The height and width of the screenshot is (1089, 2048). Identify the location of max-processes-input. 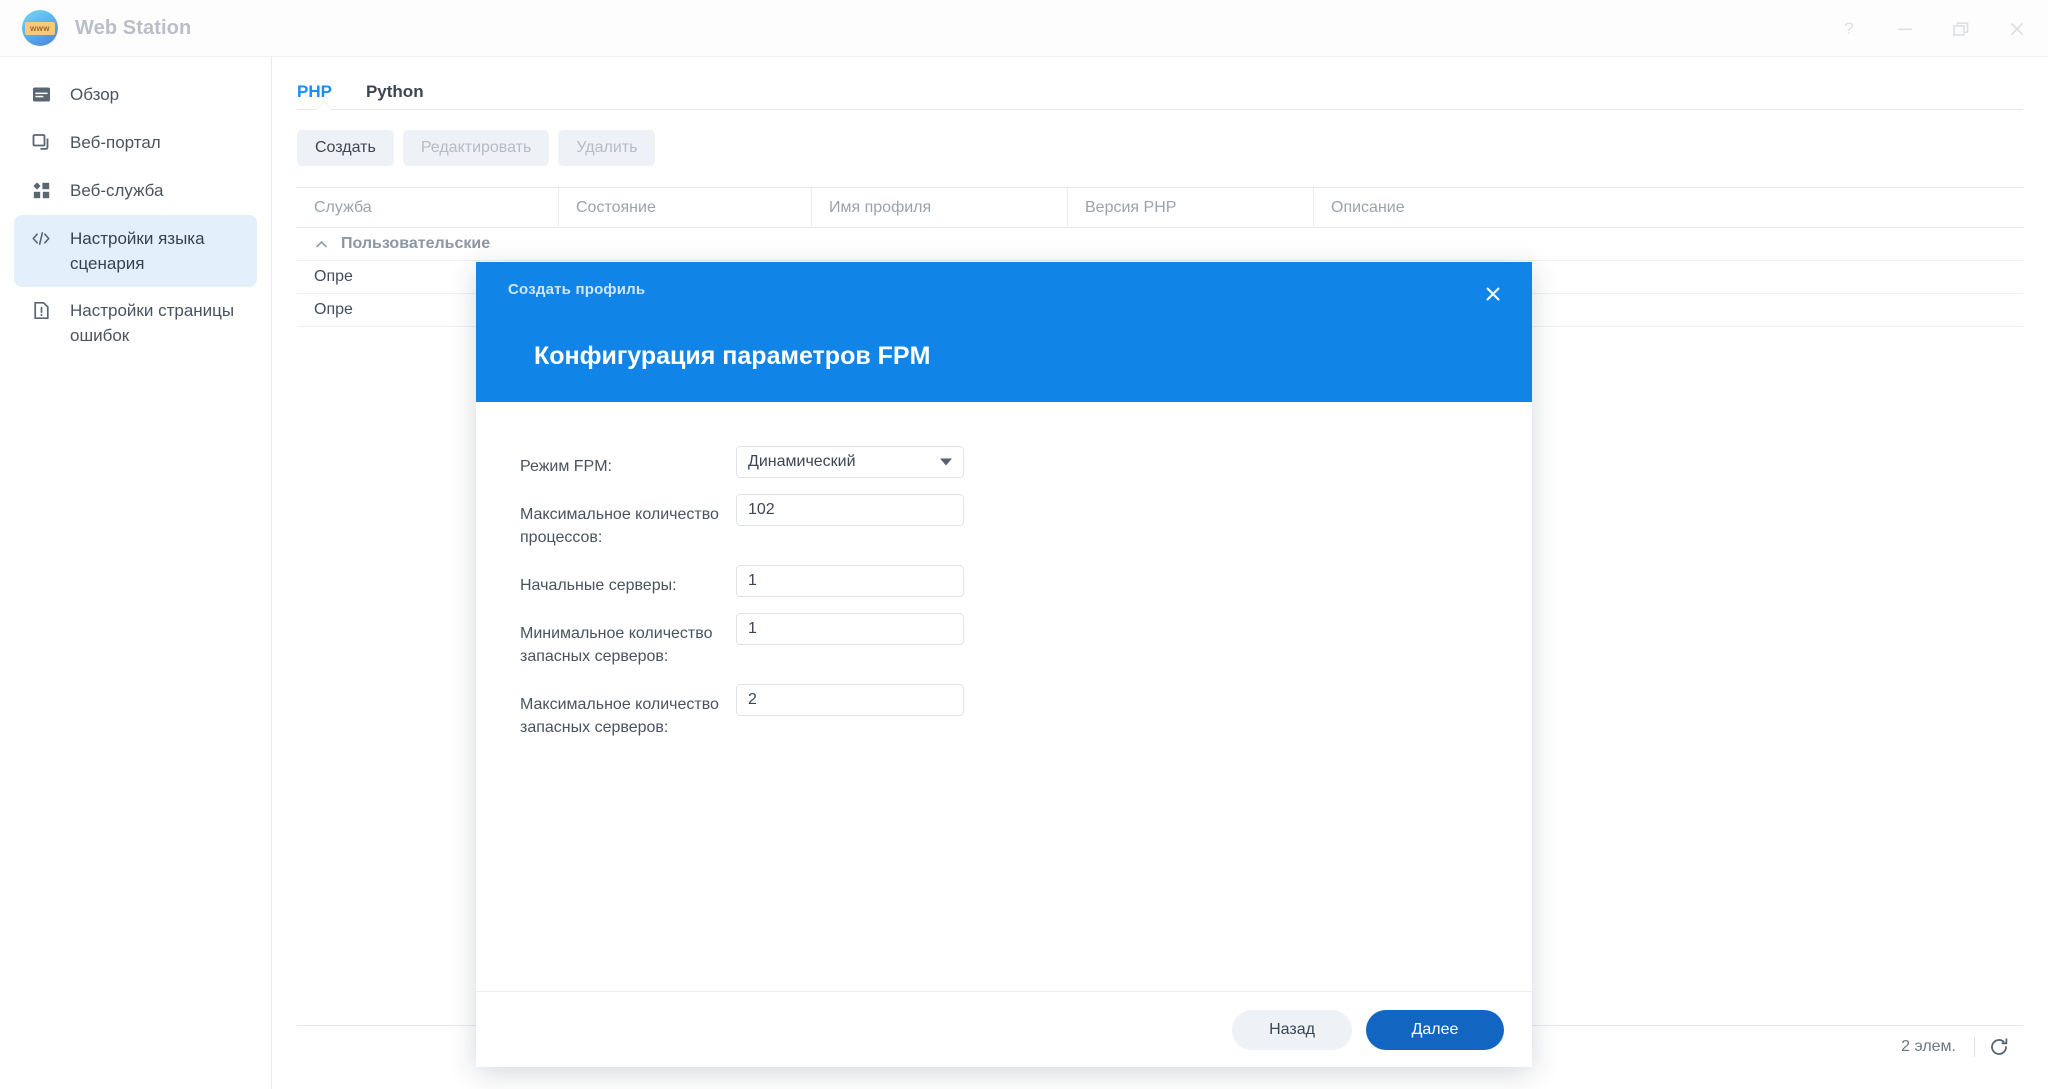
(850, 510).